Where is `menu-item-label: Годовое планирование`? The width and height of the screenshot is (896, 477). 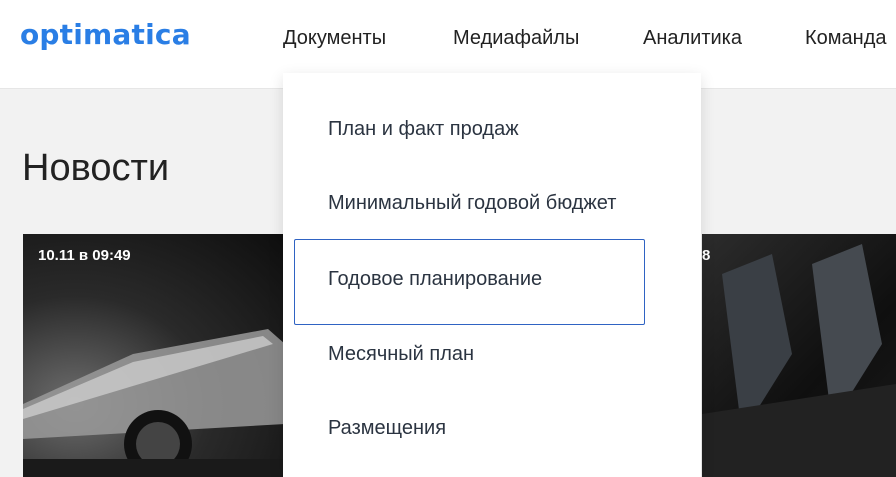 menu-item-label: Годовое планирование is located at coordinates (435, 279).